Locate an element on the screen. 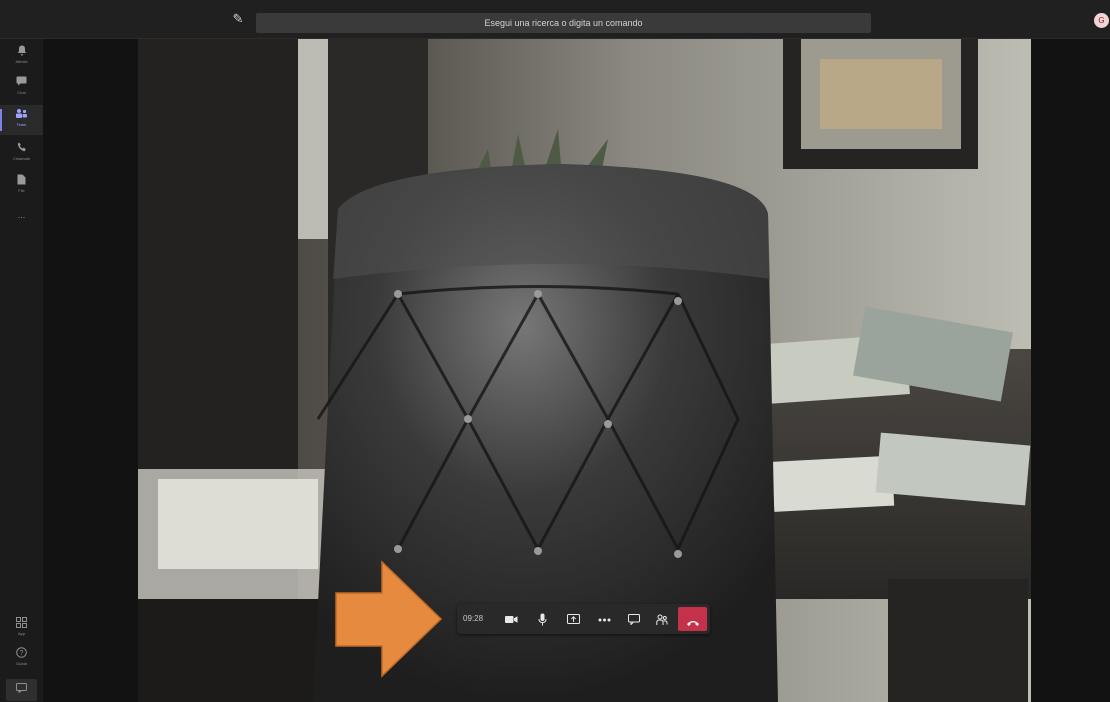 This screenshot has width=1110, height=702. sidebar-item-calls: Chiamate is located at coordinates (21, 154).